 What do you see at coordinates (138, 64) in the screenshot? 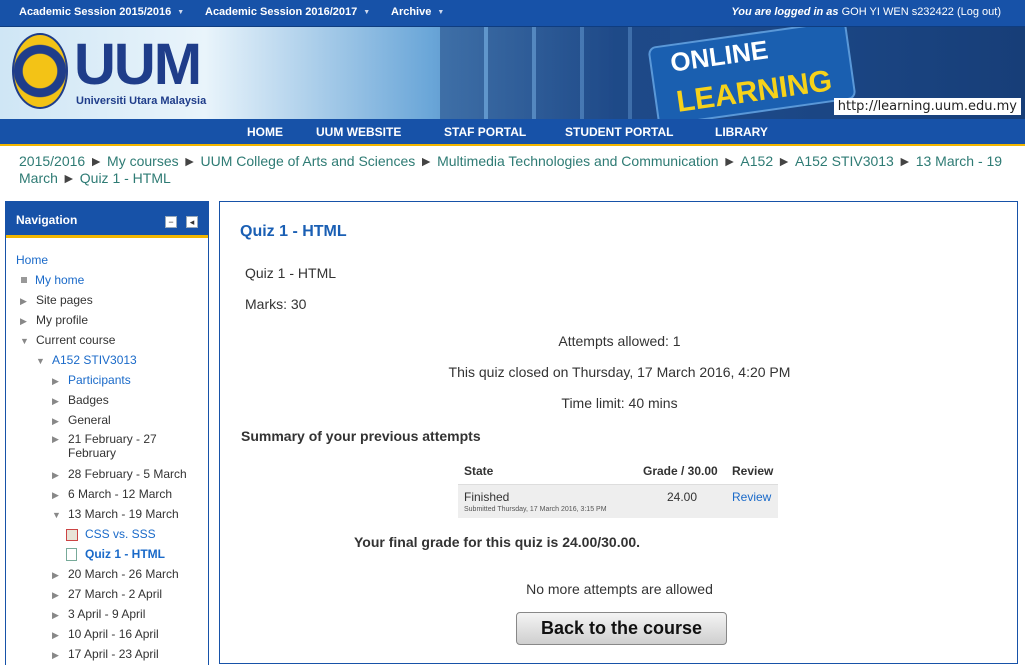
I see `logo-text: UUM` at bounding box center [138, 64].